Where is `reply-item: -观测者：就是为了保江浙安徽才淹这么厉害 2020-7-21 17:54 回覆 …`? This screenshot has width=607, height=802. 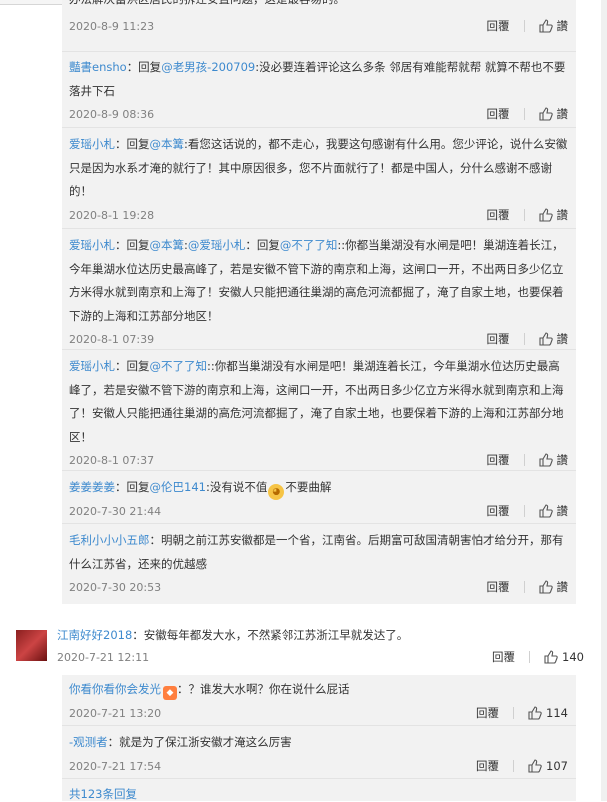
reply-item: -观测者：就是为了保江浙安徽才淹这么厉害 2020-7-21 17:54 回覆 … is located at coordinates (319, 755).